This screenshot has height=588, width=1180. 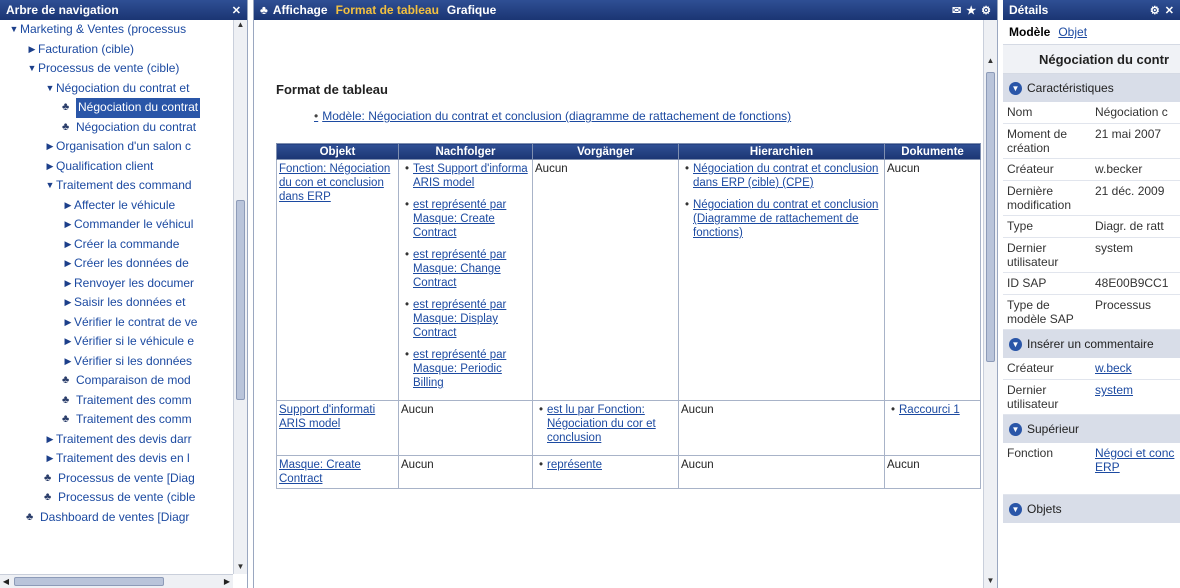 I want to click on nav-horizontal-scrollbar: ◀ ▶, so click(x=116, y=581).